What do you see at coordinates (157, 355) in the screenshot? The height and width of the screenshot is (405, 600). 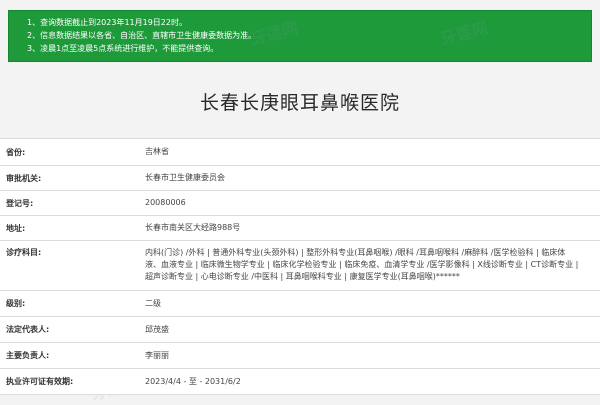 I see `row-value: 李丽丽` at bounding box center [157, 355].